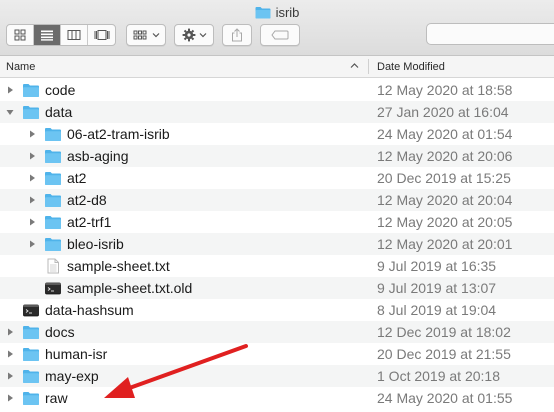 The height and width of the screenshot is (412, 554). I want to click on folder-row: data 27 Jan 2020 at 16:04, so click(277, 112).